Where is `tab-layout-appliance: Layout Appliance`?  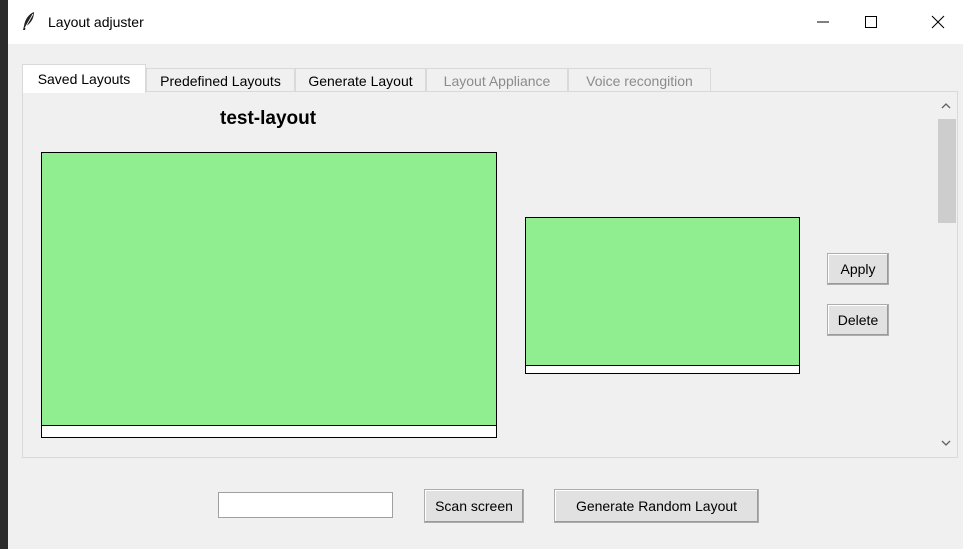
tab-layout-appliance: Layout Appliance is located at coordinates (497, 80).